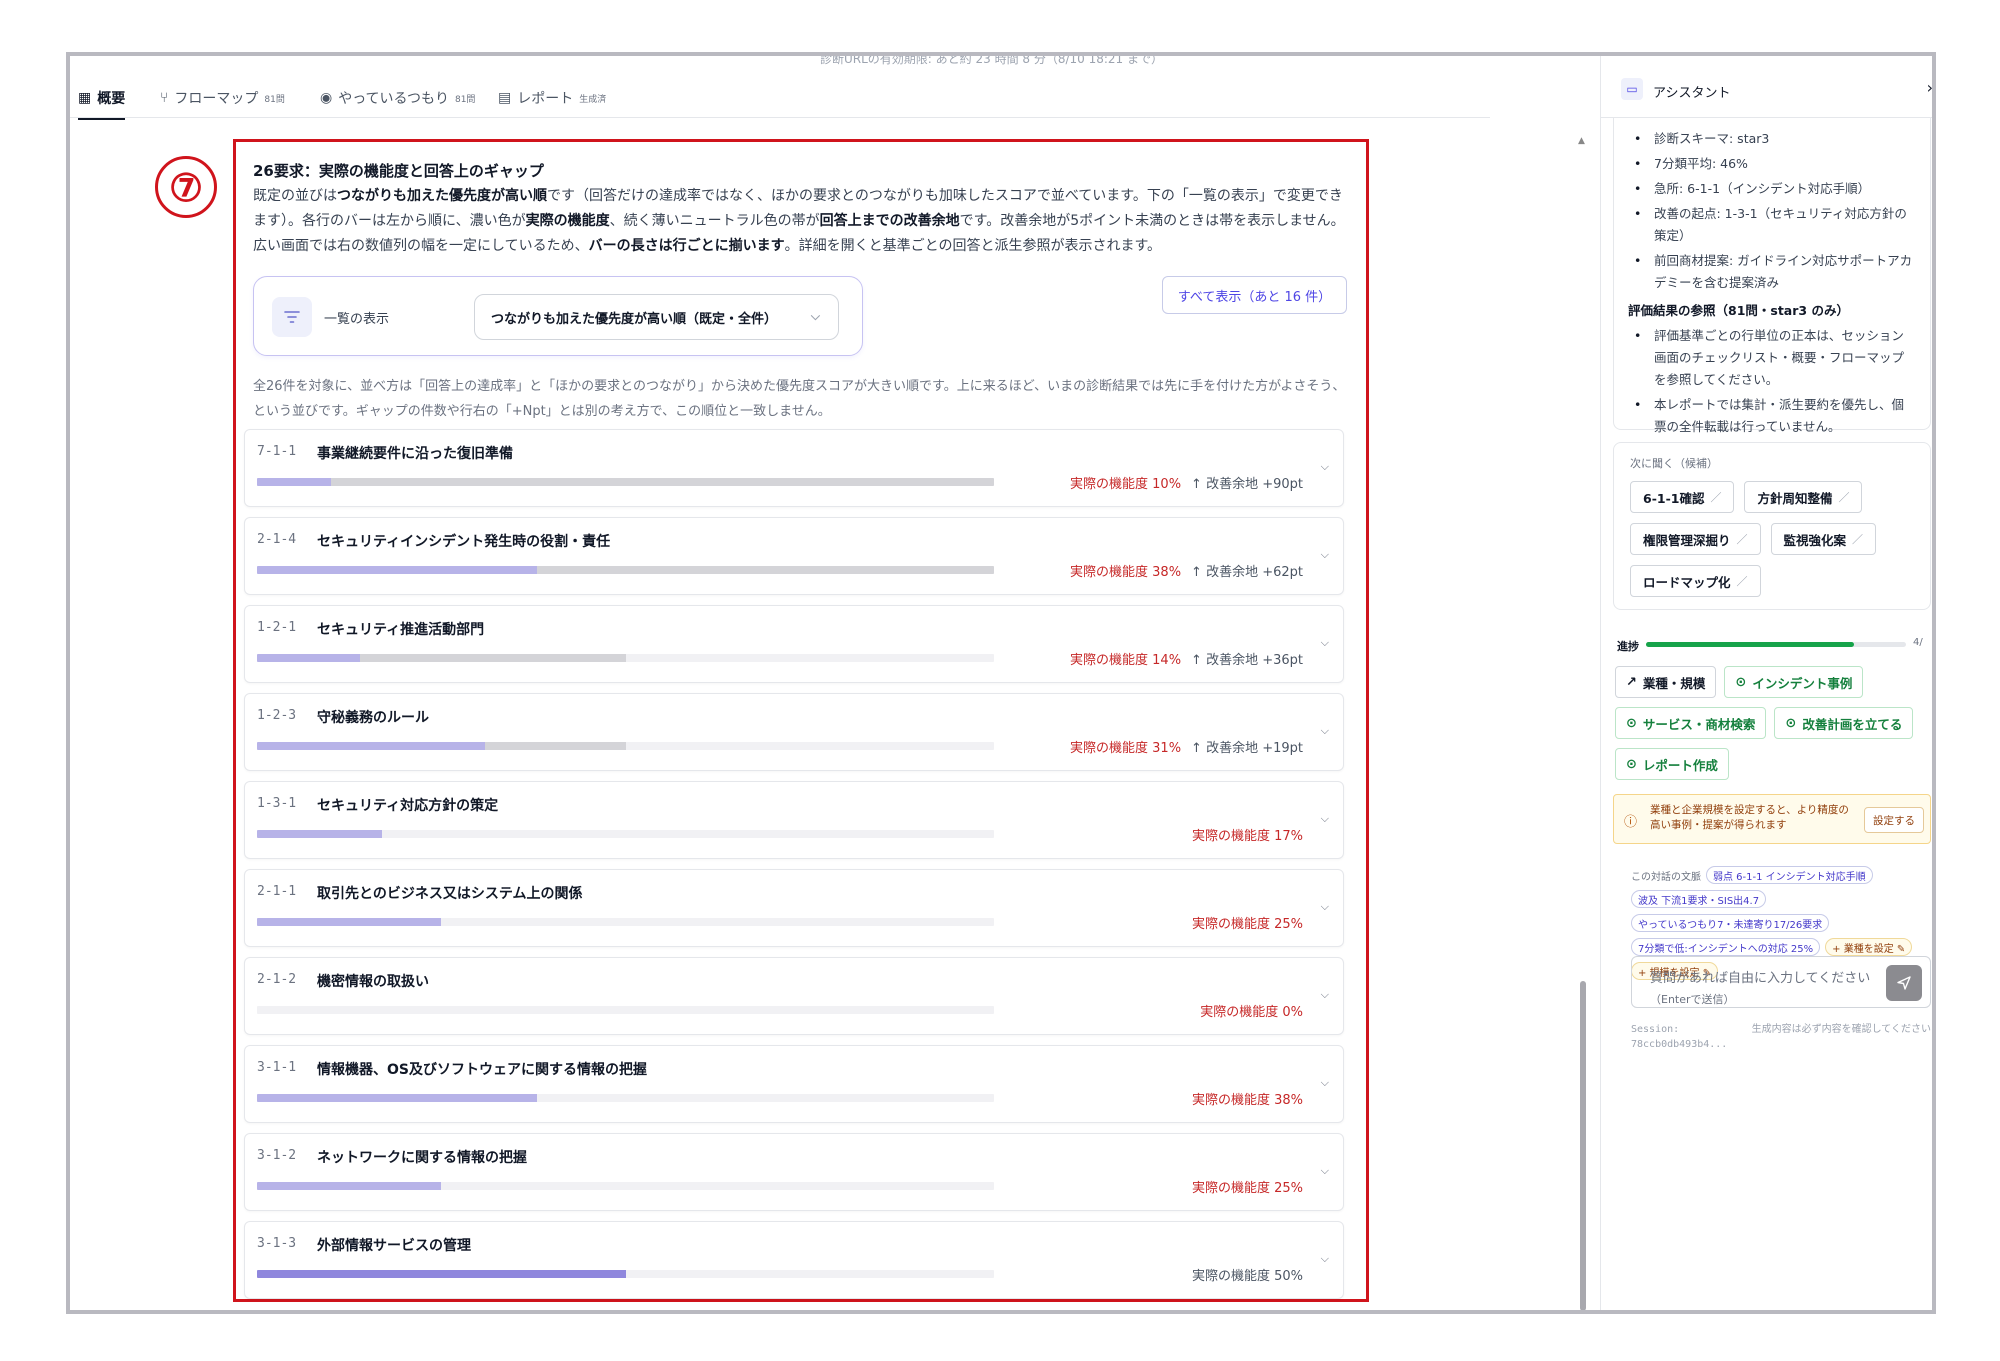  What do you see at coordinates (794, 1084) in the screenshot?
I see `requirement-row: 3-1-1 情報機器、OS及びソフトウェアに関する情報の把握実際の機能度 38% ⌵` at bounding box center [794, 1084].